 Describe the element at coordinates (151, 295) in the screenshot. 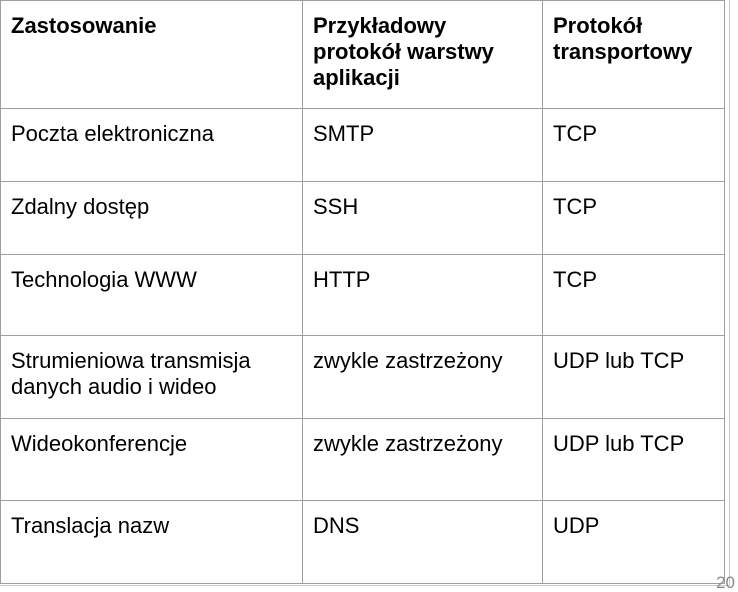

I see `cell-application: Technologia WWW` at that location.